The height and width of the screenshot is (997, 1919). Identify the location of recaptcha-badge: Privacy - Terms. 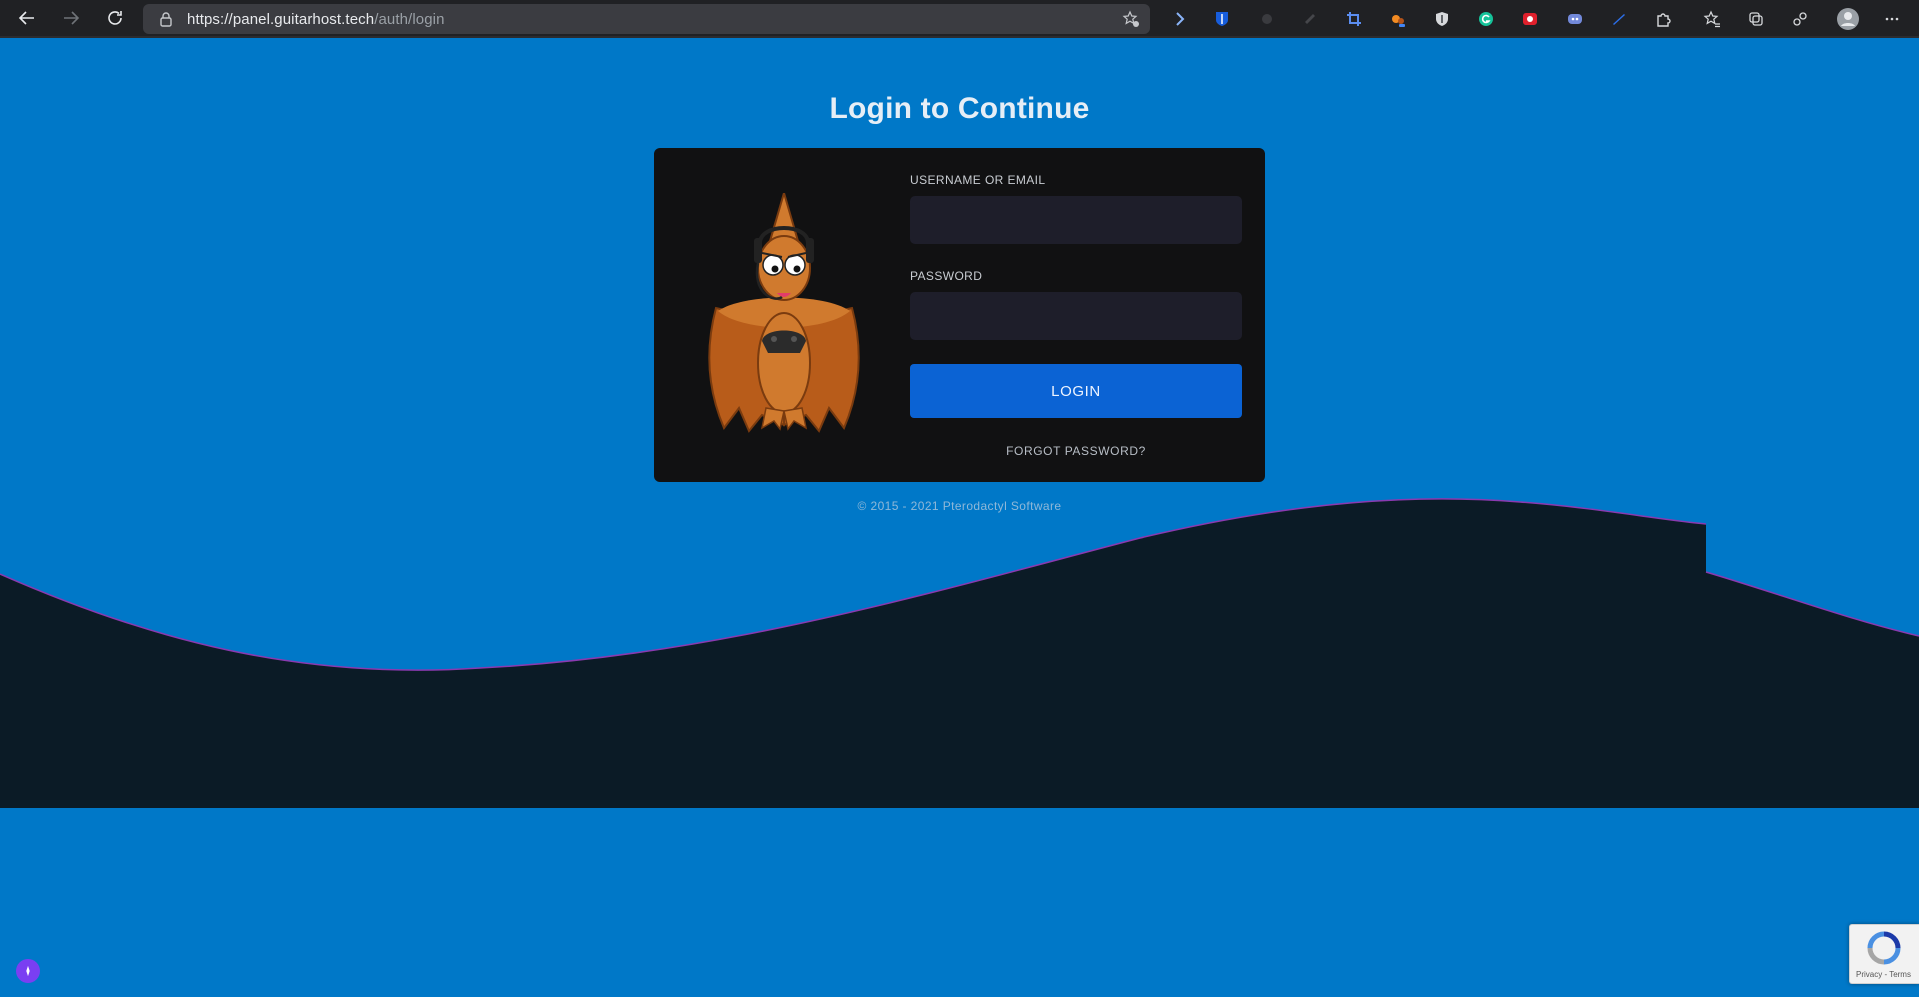
(1884, 954).